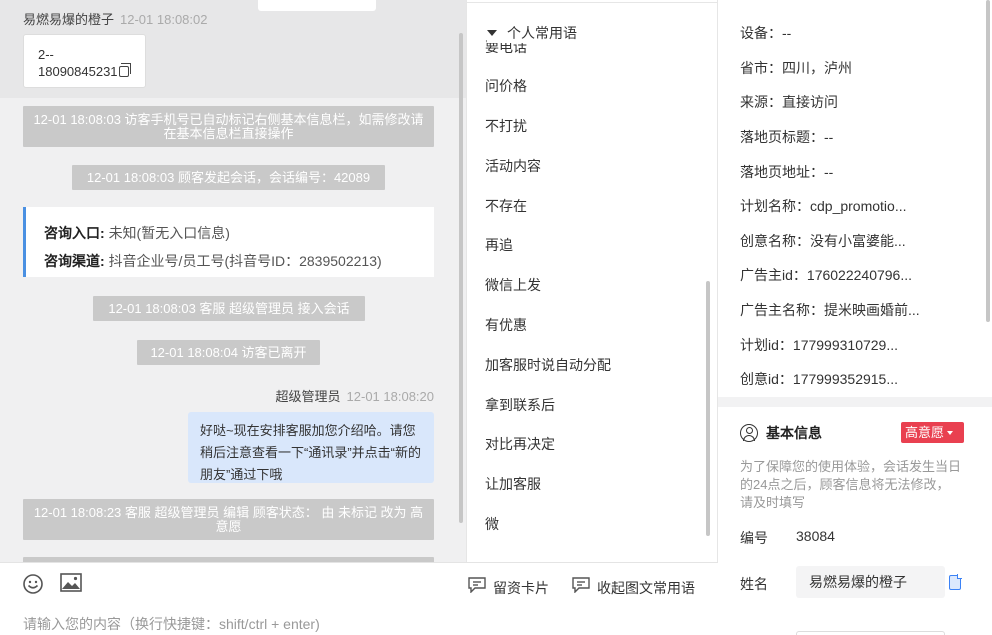  What do you see at coordinates (988, 161) in the screenshot?
I see `info-scrollbar` at bounding box center [988, 161].